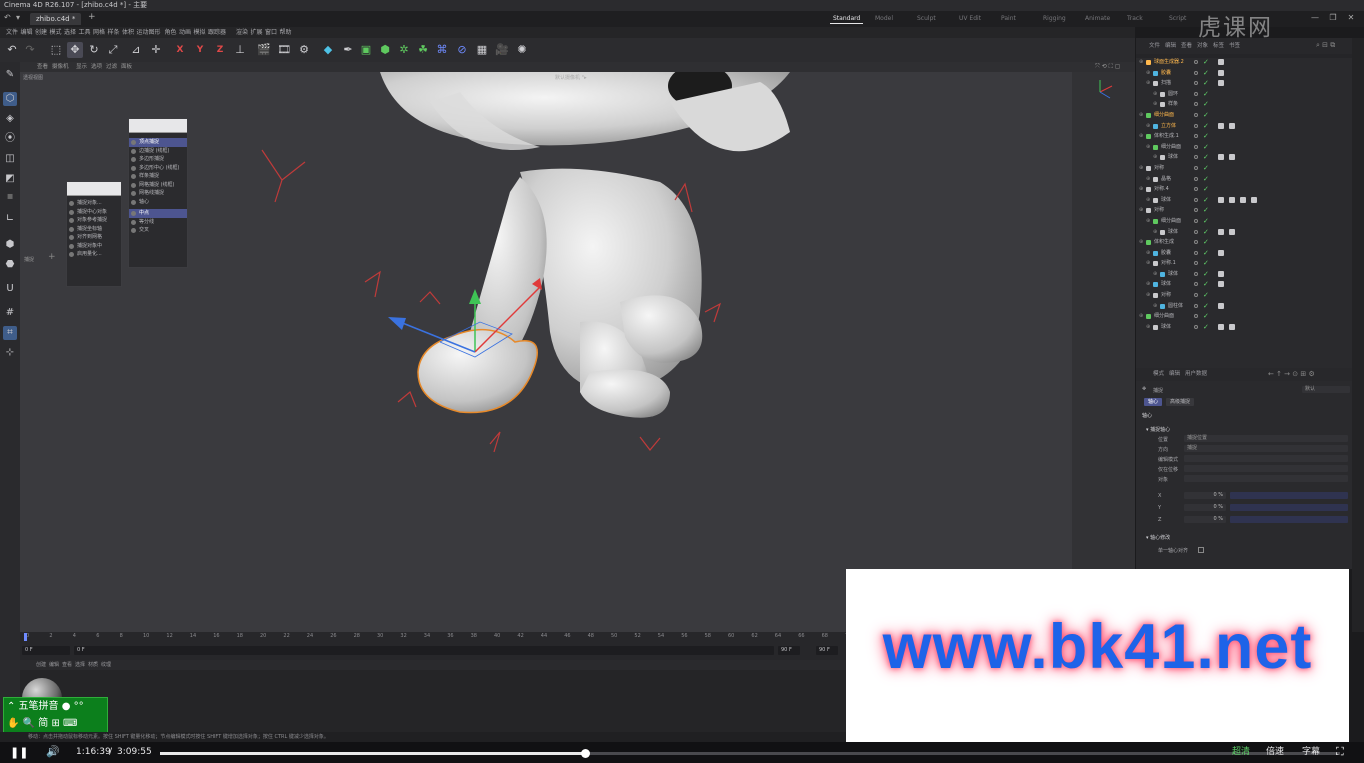 The width and height of the screenshot is (1364, 763). I want to click on viewport-menu-item: 摄像机, so click(60, 67).